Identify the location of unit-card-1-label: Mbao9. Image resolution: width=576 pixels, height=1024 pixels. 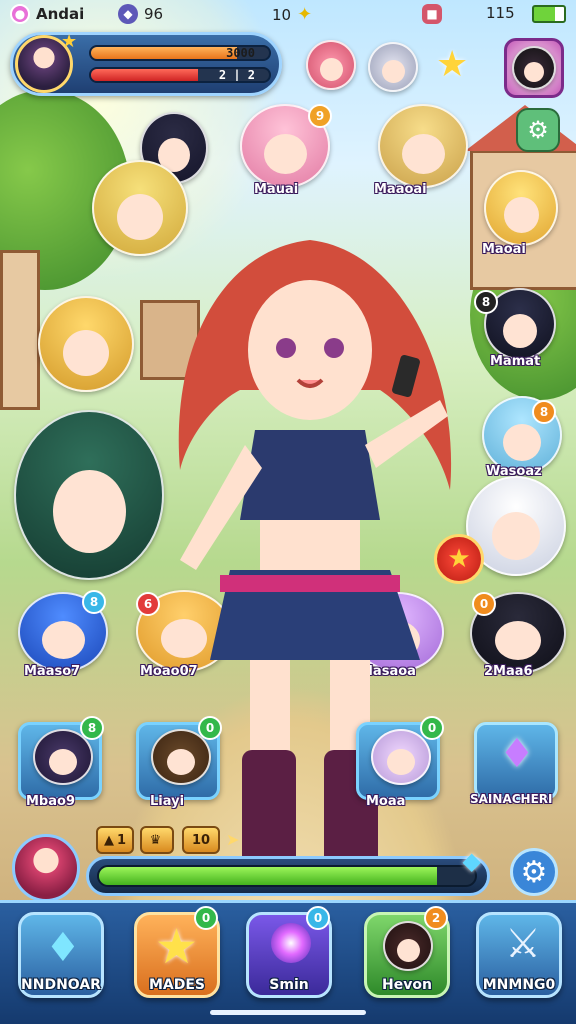
(50, 801).